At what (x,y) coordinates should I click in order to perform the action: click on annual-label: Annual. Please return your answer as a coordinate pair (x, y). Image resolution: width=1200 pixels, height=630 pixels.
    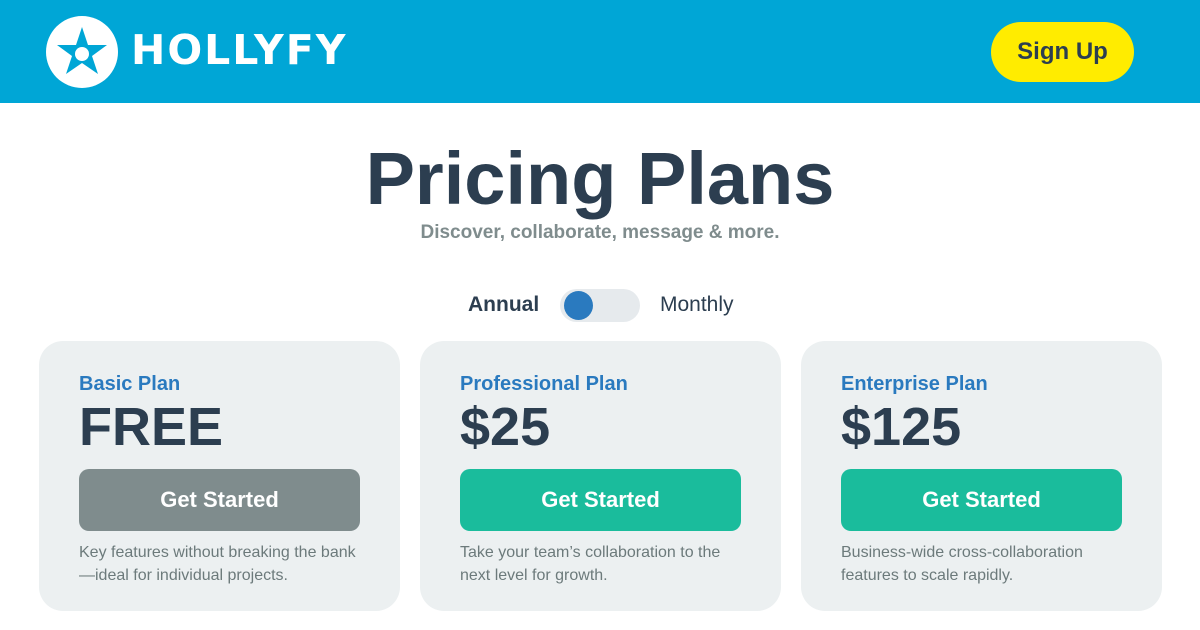
    Looking at the image, I should click on (503, 305).